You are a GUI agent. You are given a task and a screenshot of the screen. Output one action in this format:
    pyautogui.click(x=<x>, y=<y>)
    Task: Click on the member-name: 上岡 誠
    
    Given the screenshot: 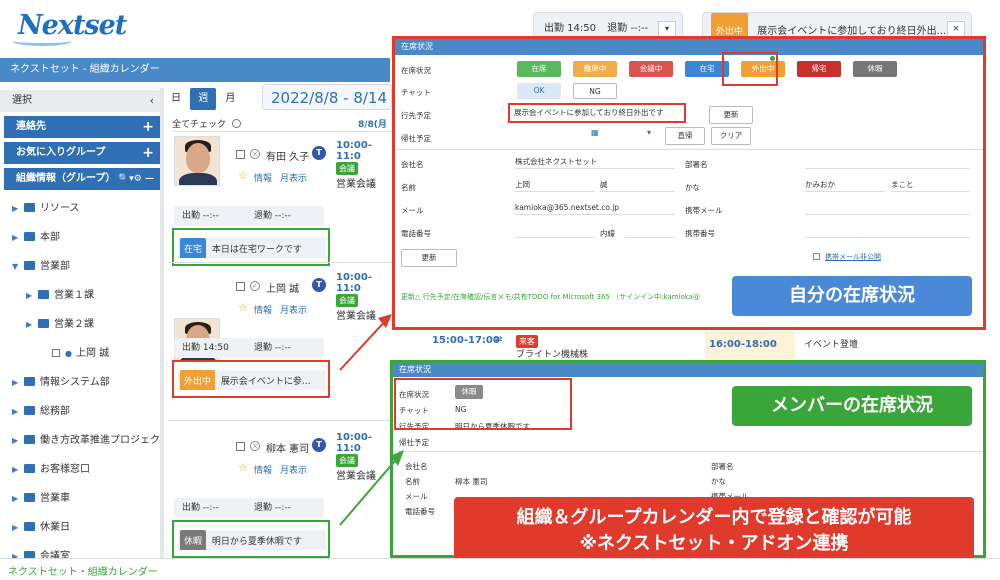 What is the action you would take?
    pyautogui.click(x=282, y=287)
    